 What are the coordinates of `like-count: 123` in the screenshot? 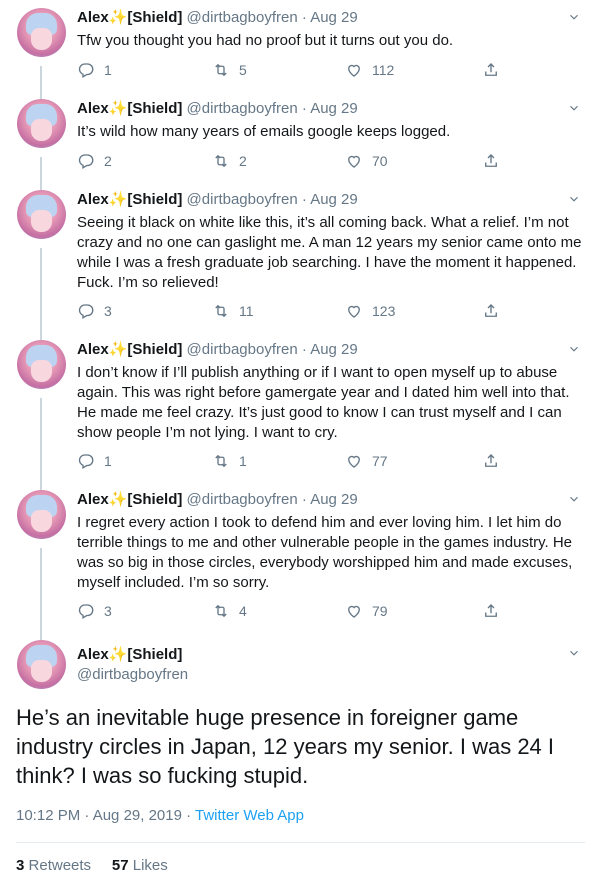 It's located at (384, 311).